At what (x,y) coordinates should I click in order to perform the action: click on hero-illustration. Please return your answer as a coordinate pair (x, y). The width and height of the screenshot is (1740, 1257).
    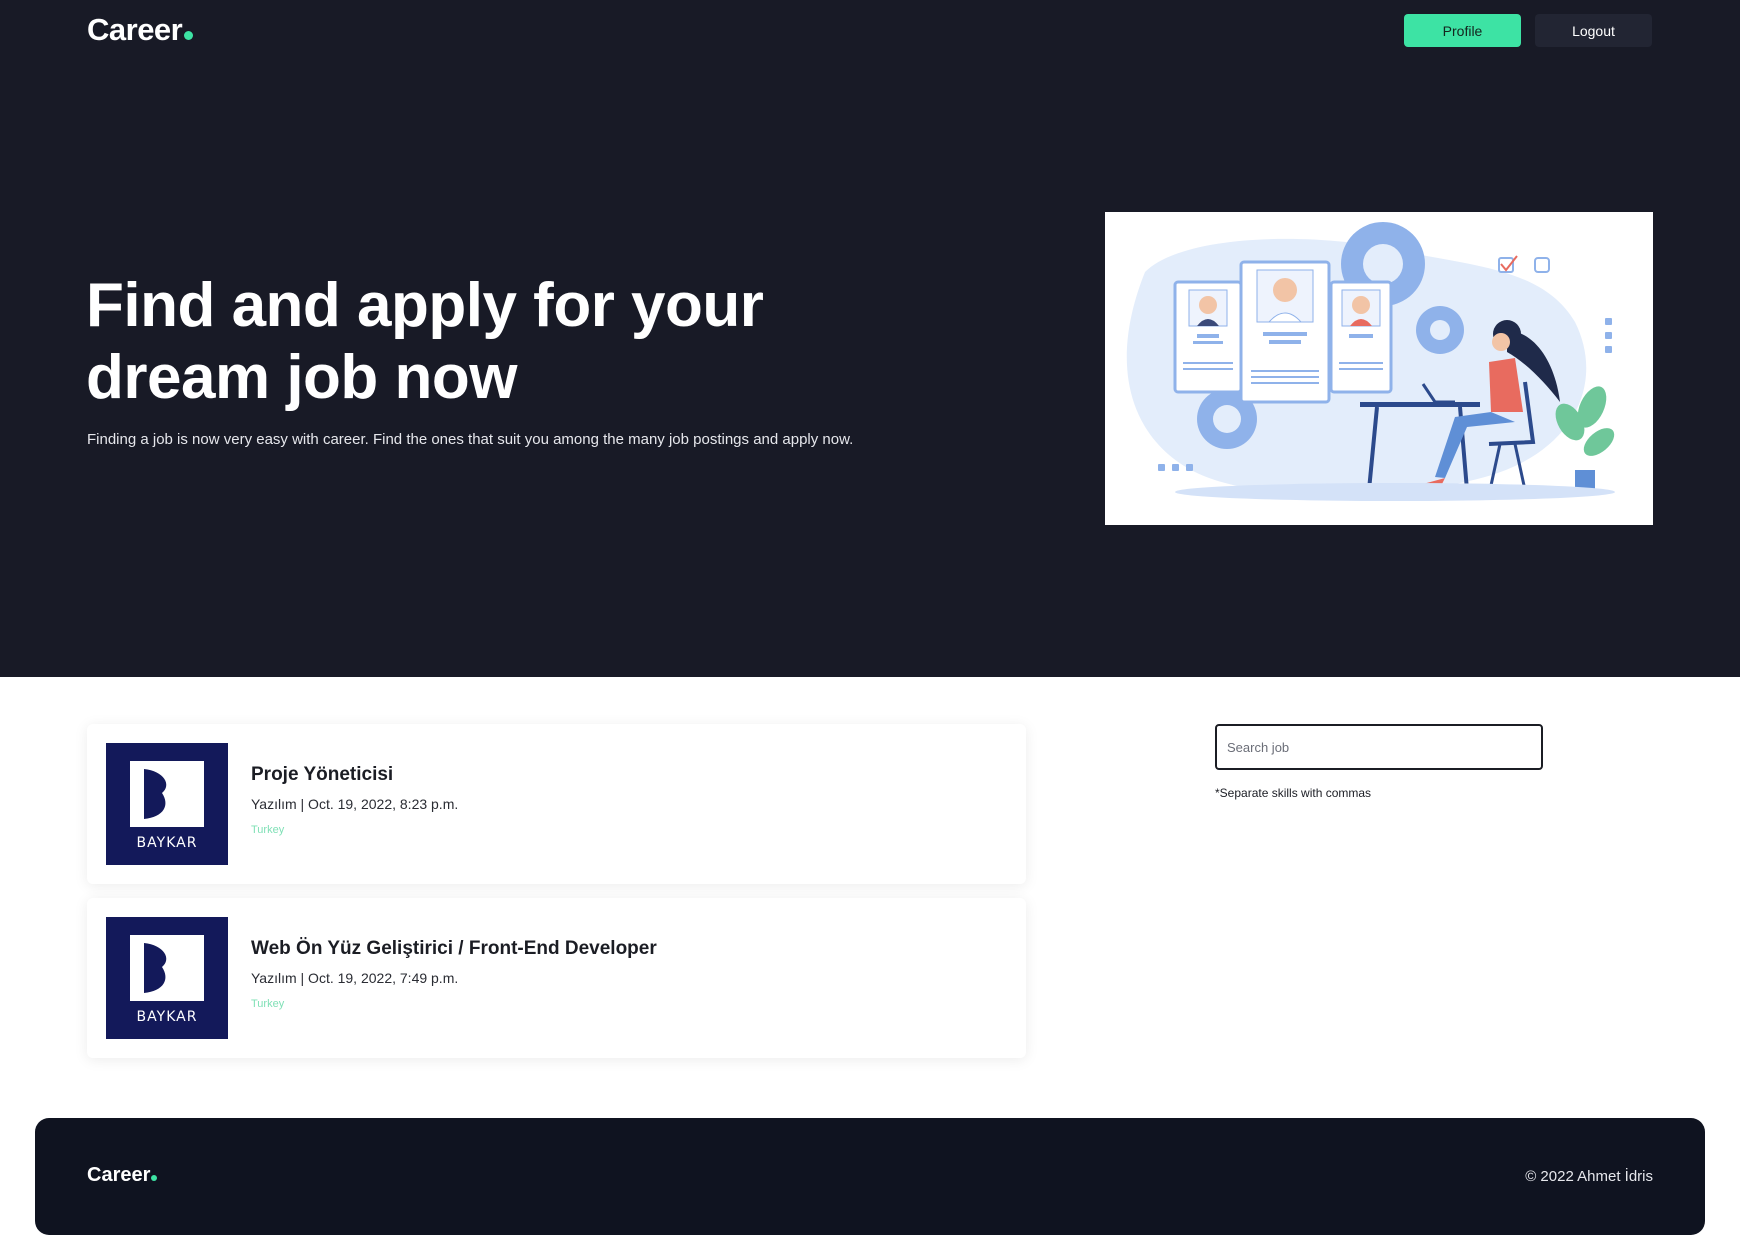
    Looking at the image, I should click on (1379, 368).